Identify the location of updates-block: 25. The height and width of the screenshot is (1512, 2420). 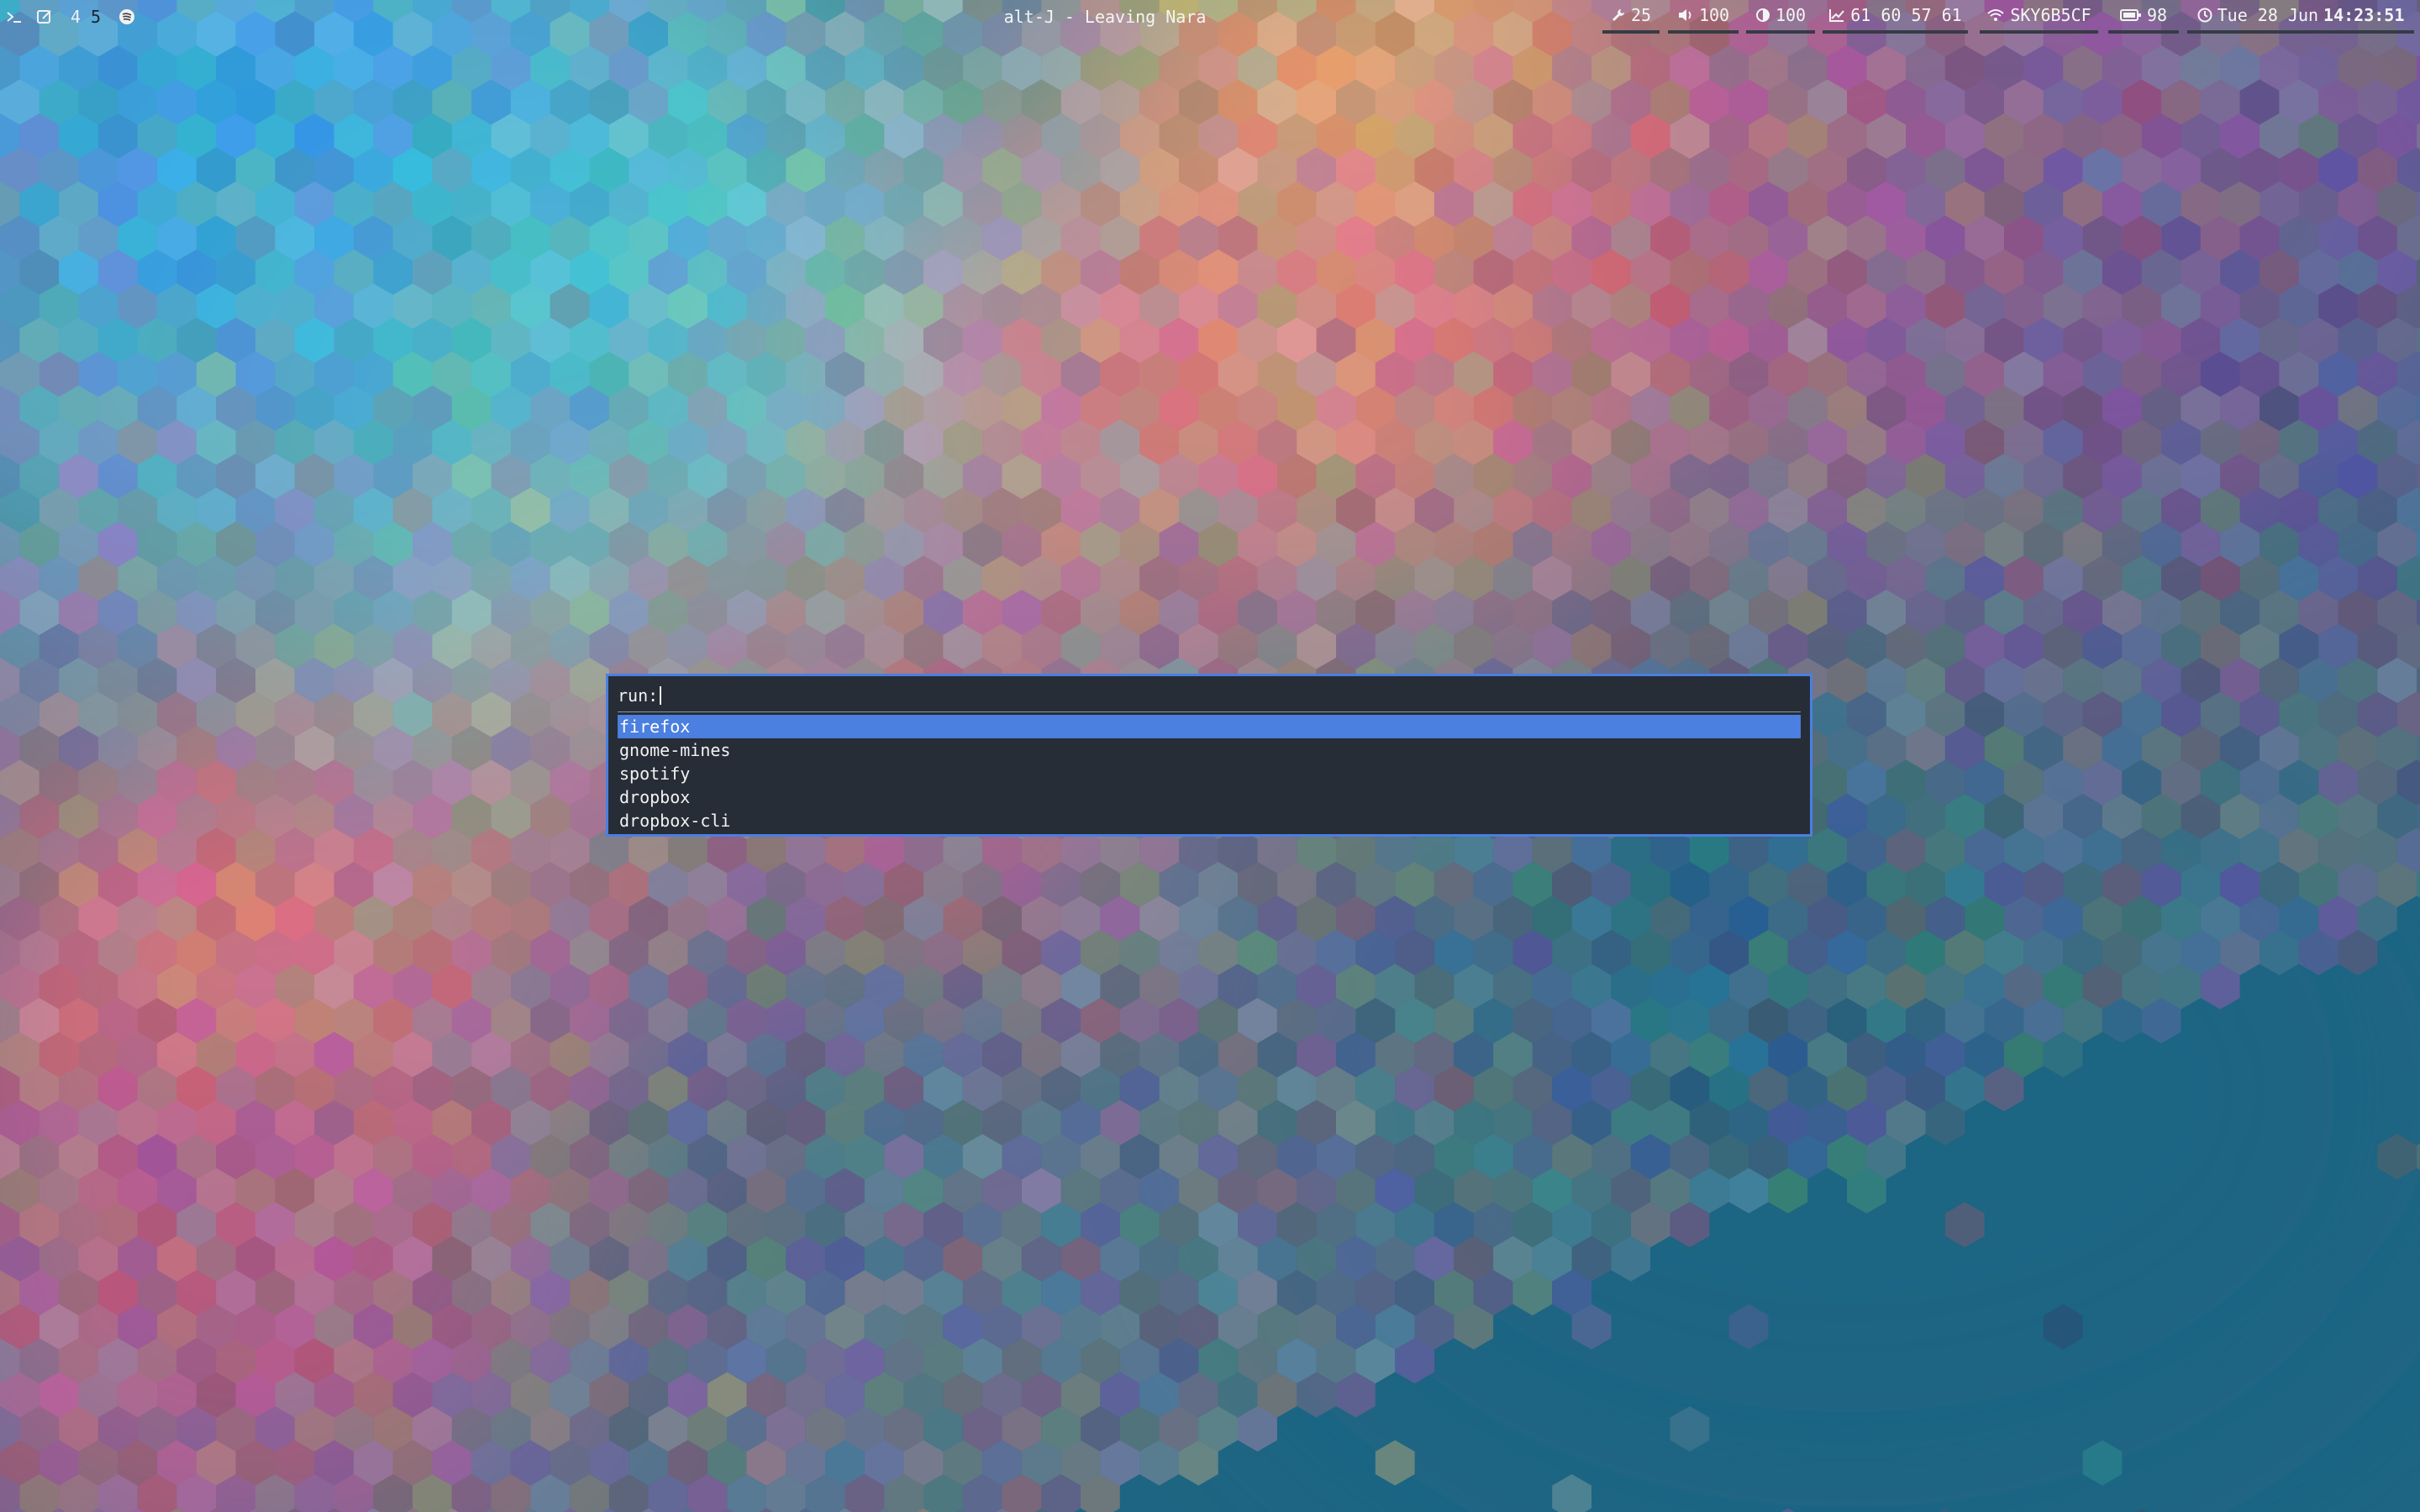
(1631, 17).